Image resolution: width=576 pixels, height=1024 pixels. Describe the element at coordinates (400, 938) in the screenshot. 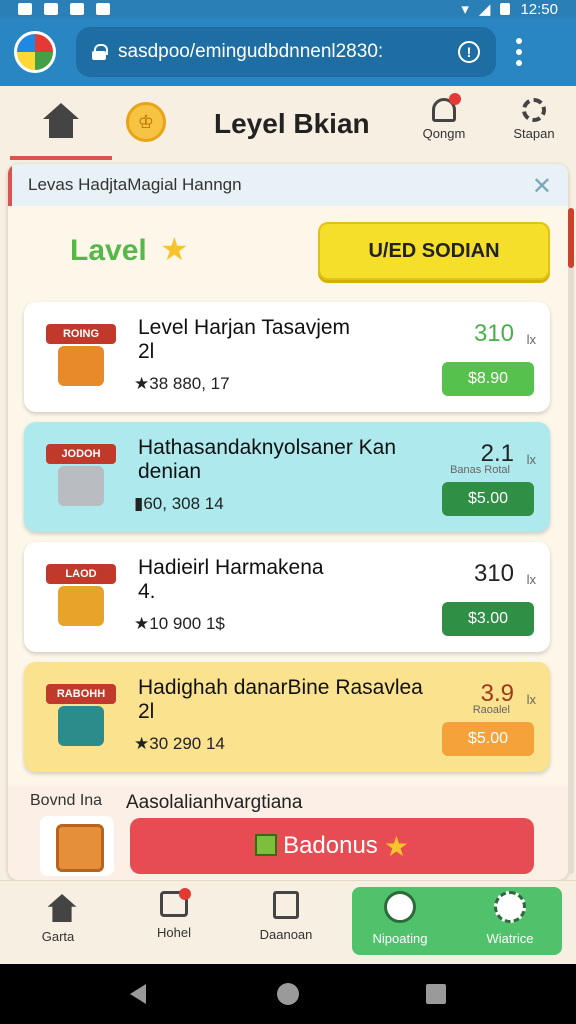

I see `nav-label: Nipoating` at that location.